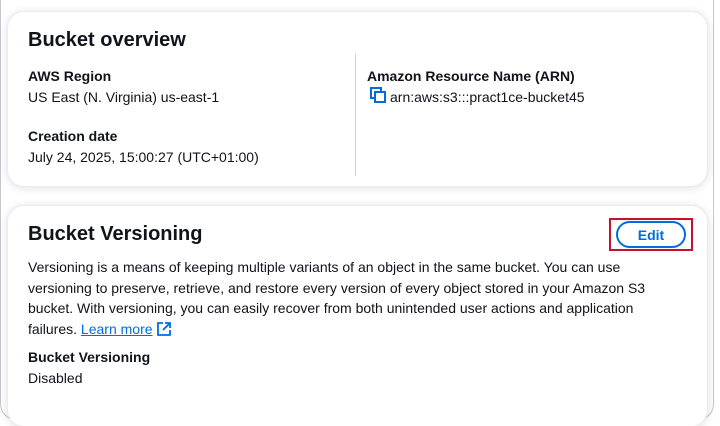 The image size is (720, 426). I want to click on aws-region-value: US East (N. Virginia) us-east-1, so click(124, 97).